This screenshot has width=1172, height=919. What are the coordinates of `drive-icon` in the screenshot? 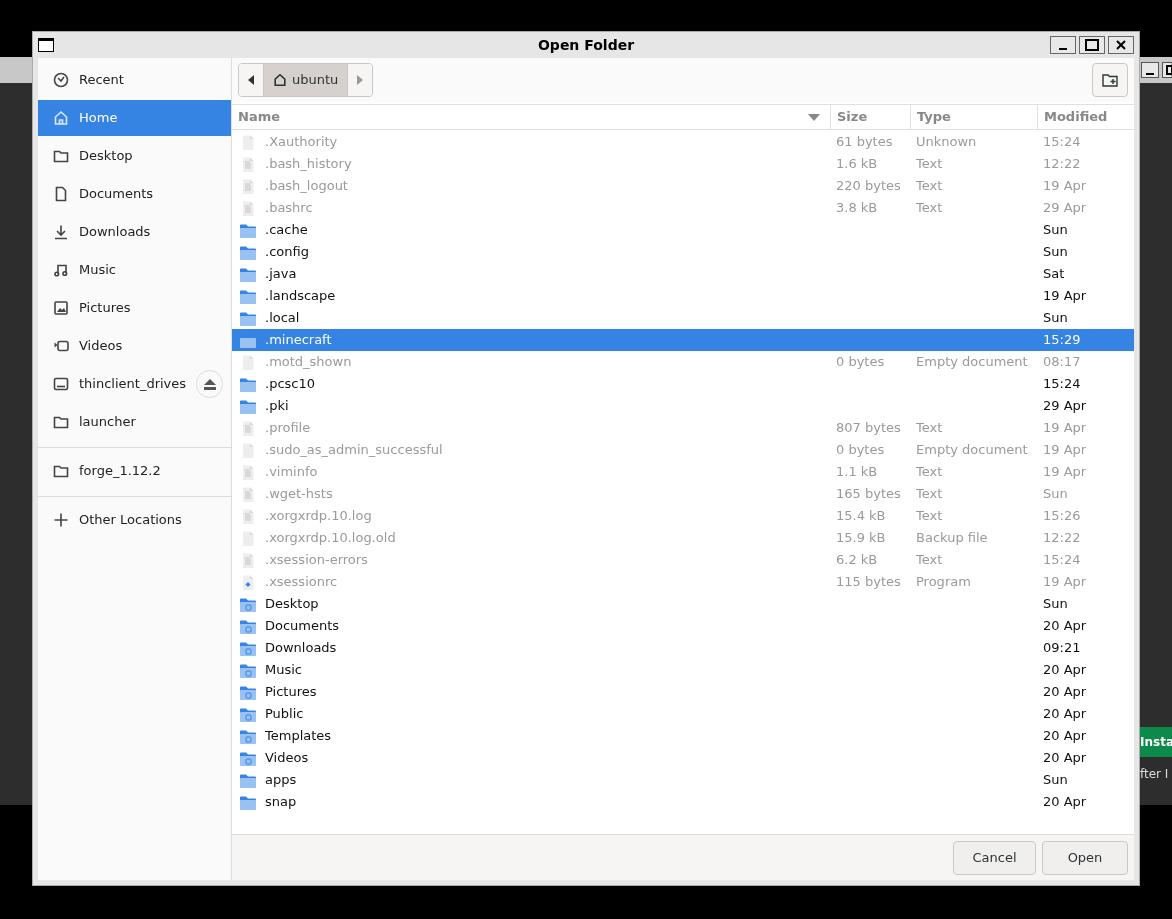 It's located at (61, 384).